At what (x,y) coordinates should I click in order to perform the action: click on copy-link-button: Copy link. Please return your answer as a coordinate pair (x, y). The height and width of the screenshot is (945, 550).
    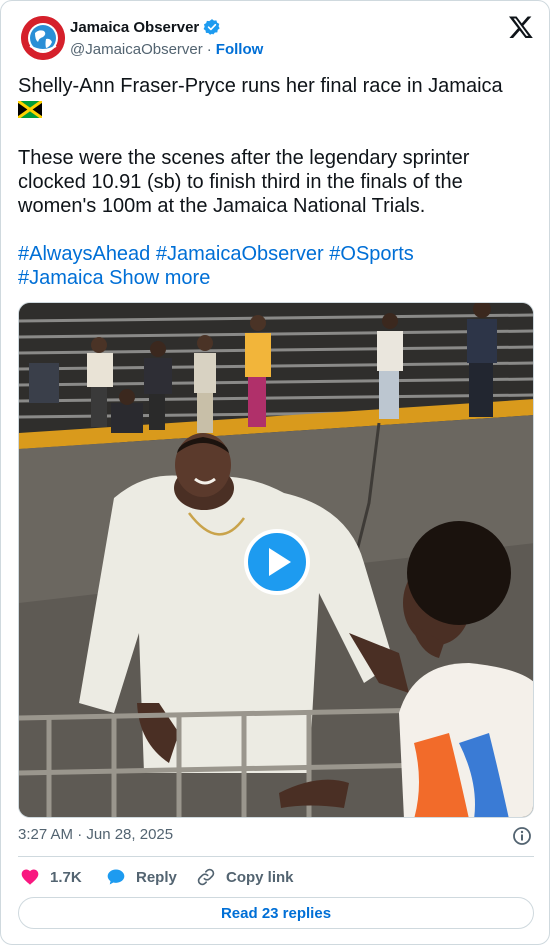
    Looking at the image, I should click on (245, 877).